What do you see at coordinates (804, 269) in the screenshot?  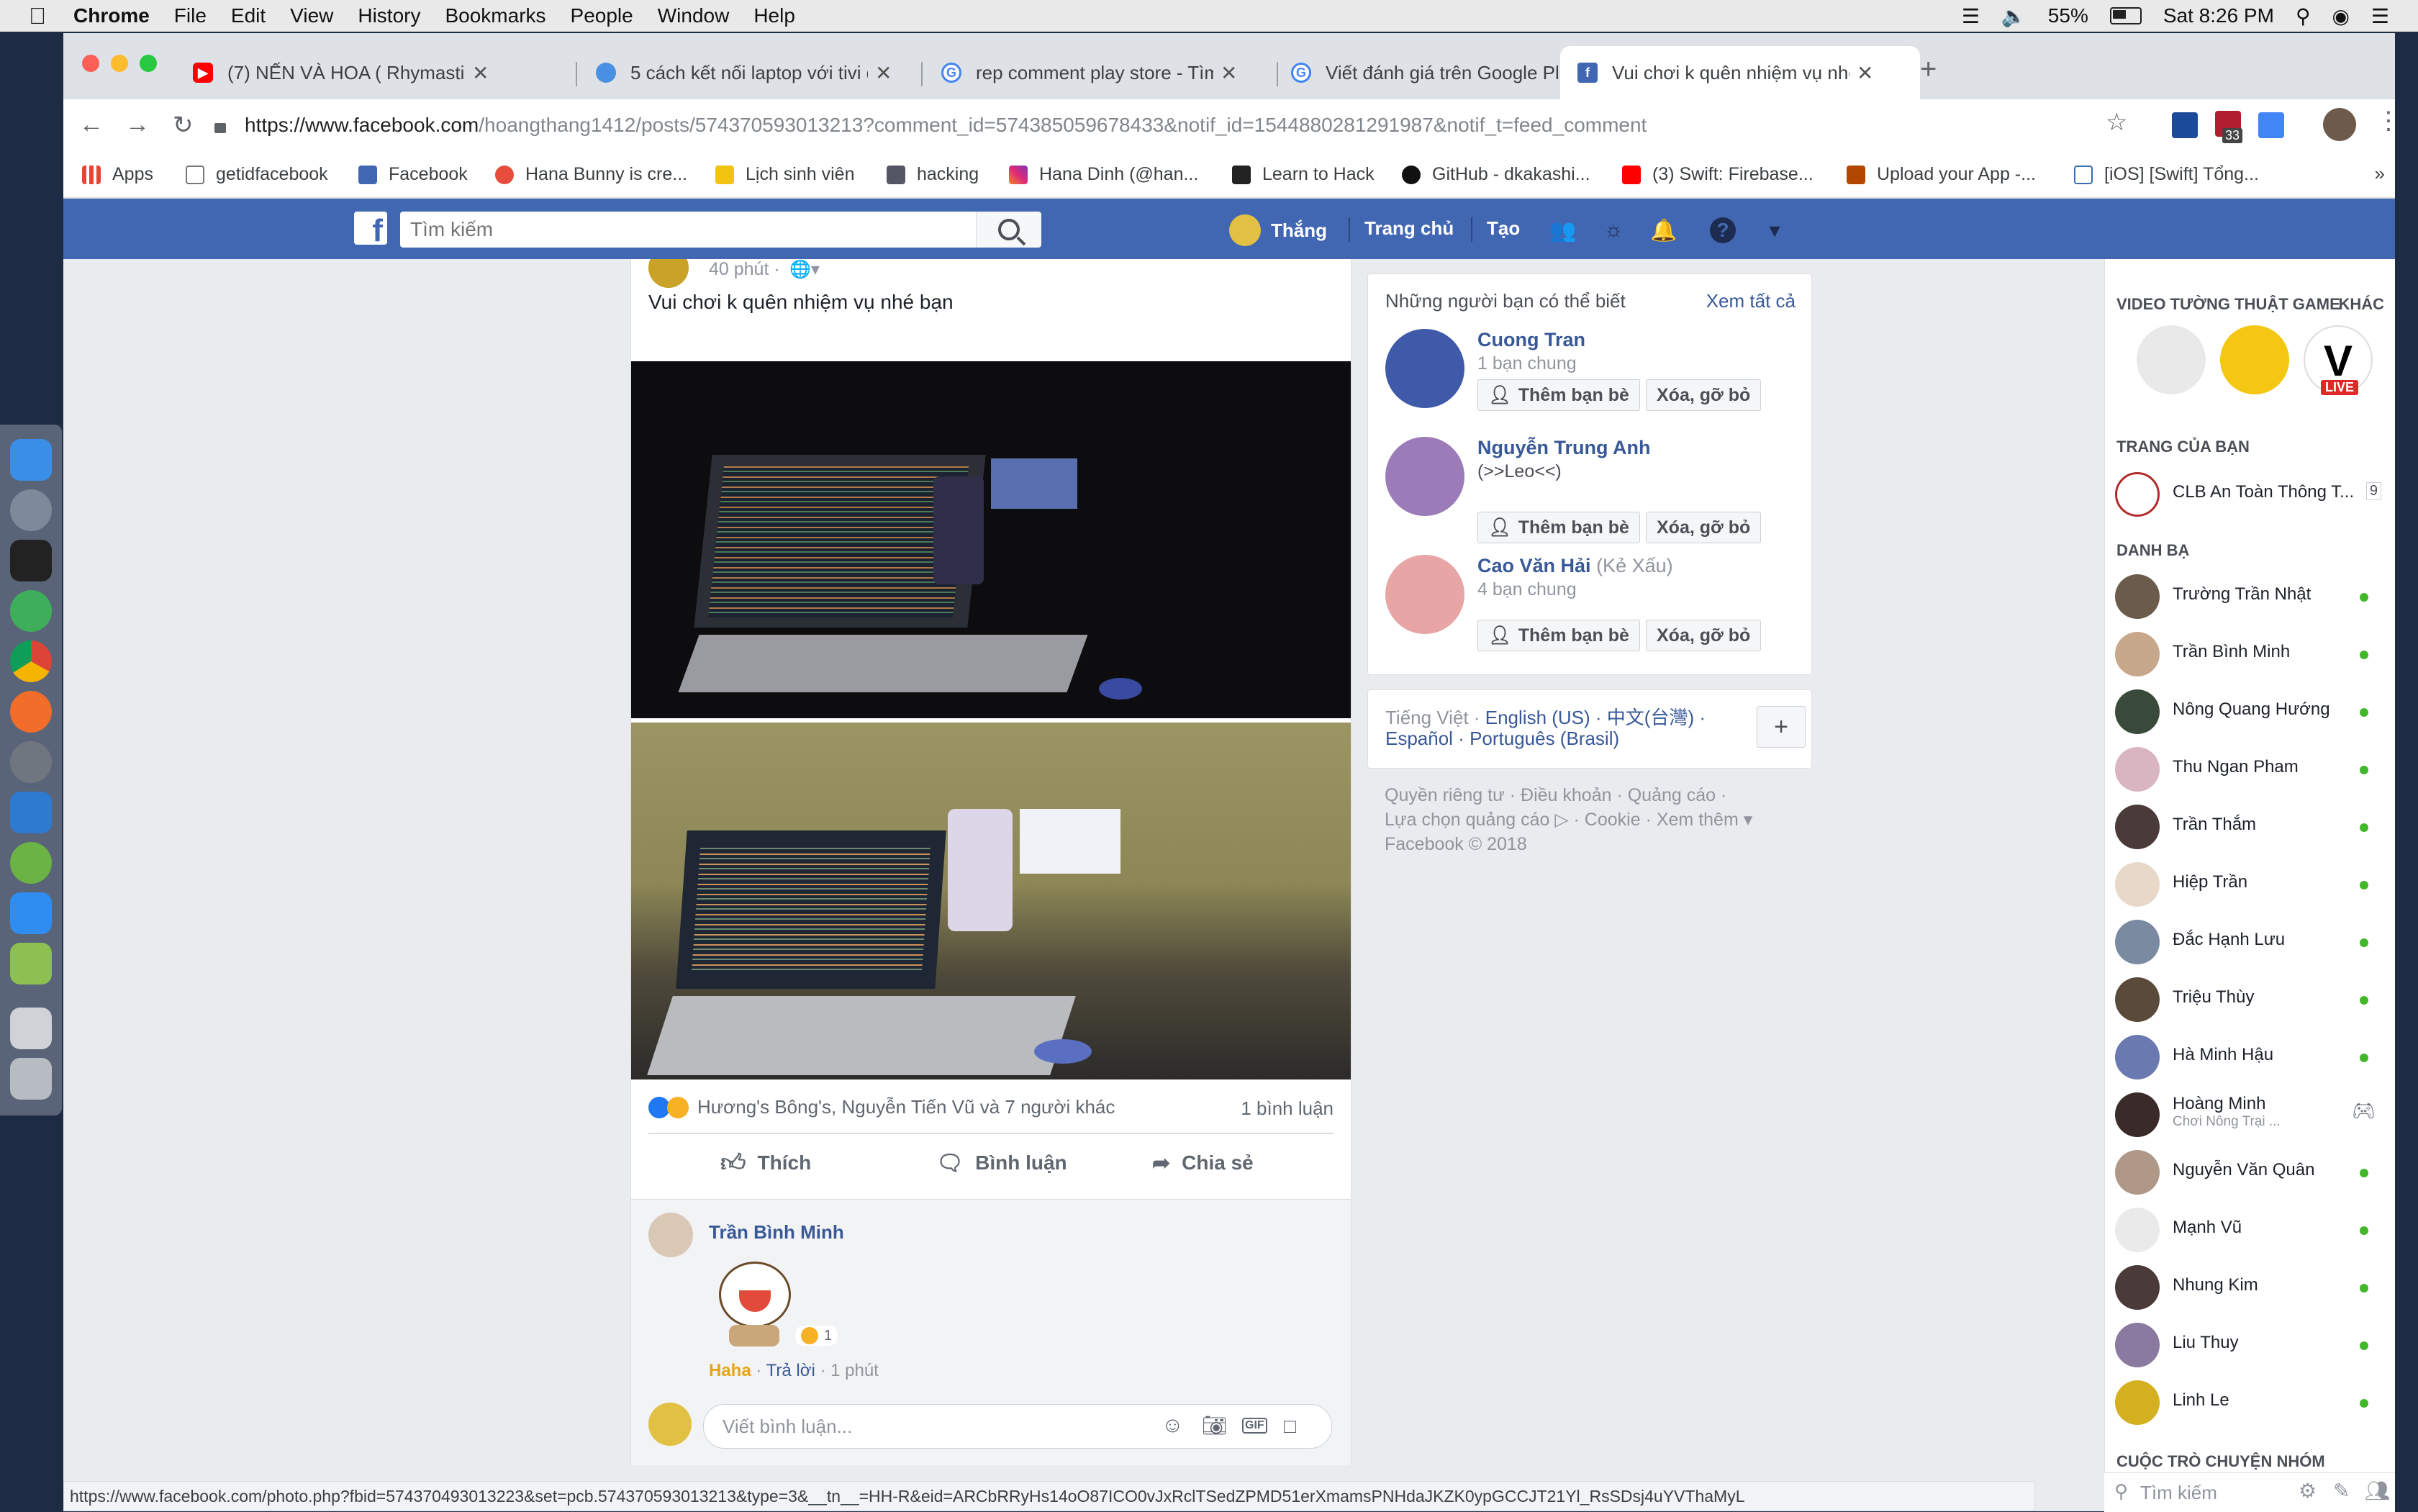 I see `privacy-globe-icon: 🌐▾` at bounding box center [804, 269].